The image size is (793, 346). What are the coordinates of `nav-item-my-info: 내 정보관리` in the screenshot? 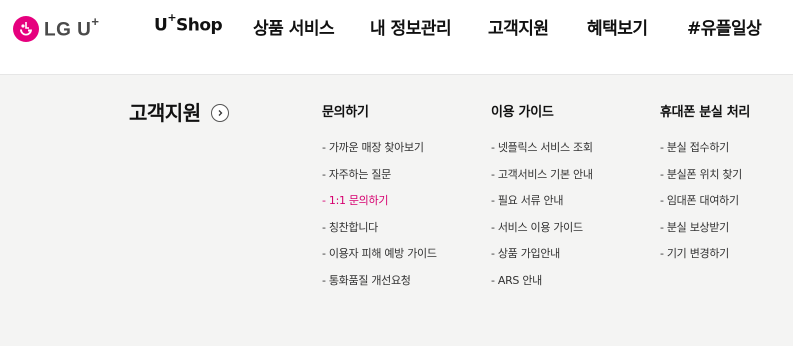 It's located at (411, 26).